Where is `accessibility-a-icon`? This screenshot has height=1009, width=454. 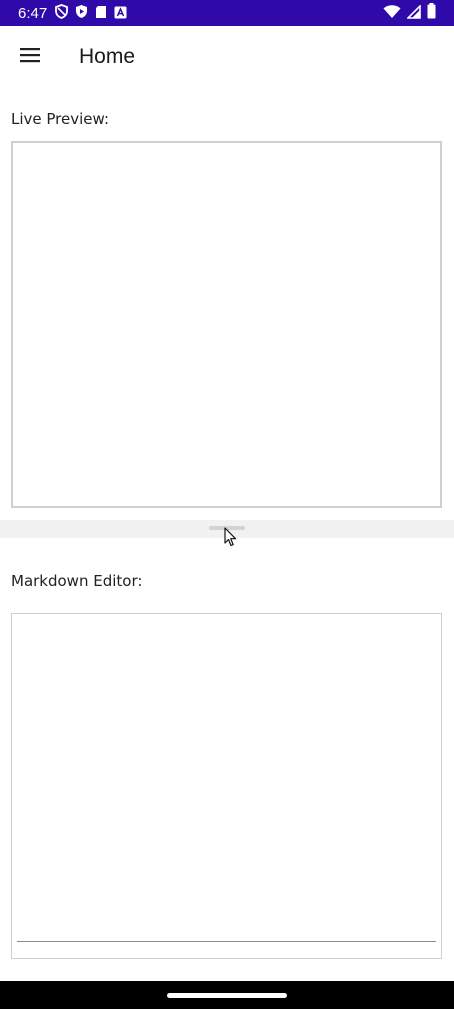 accessibility-a-icon is located at coordinates (120, 13).